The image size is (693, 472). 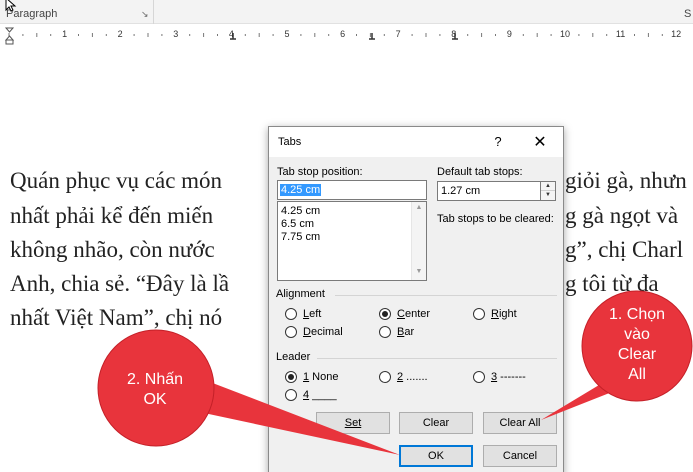 What do you see at coordinates (637, 314) in the screenshot?
I see `callout-1-line-1: 1. Chọn` at bounding box center [637, 314].